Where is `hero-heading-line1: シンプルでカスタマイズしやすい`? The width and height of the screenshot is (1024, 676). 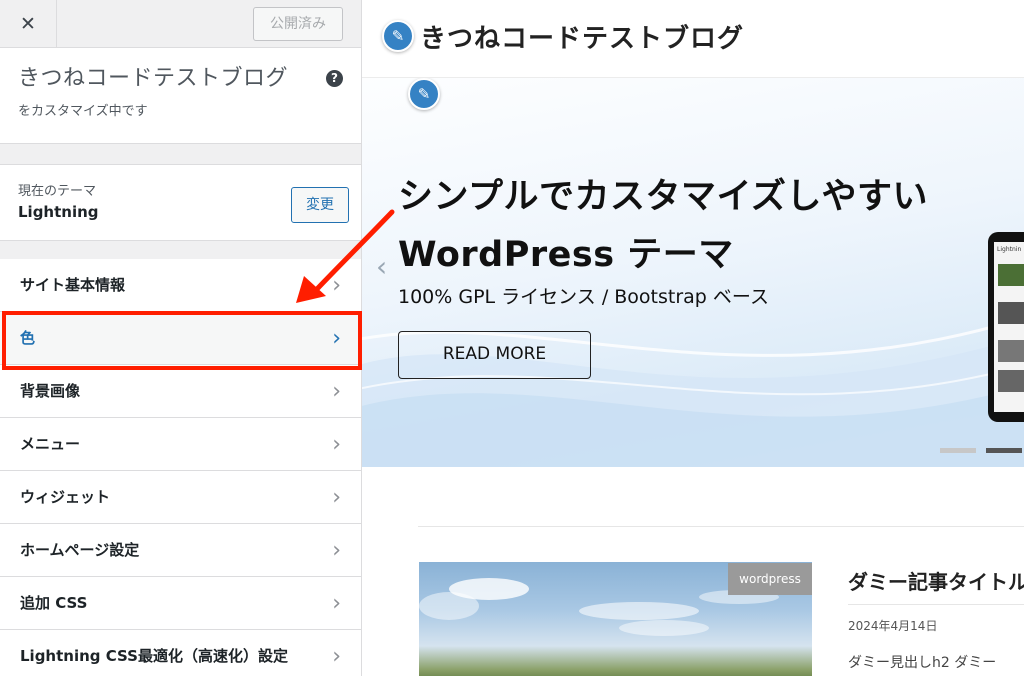 hero-heading-line1: シンプルでカスタマイズしやすい is located at coordinates (663, 197).